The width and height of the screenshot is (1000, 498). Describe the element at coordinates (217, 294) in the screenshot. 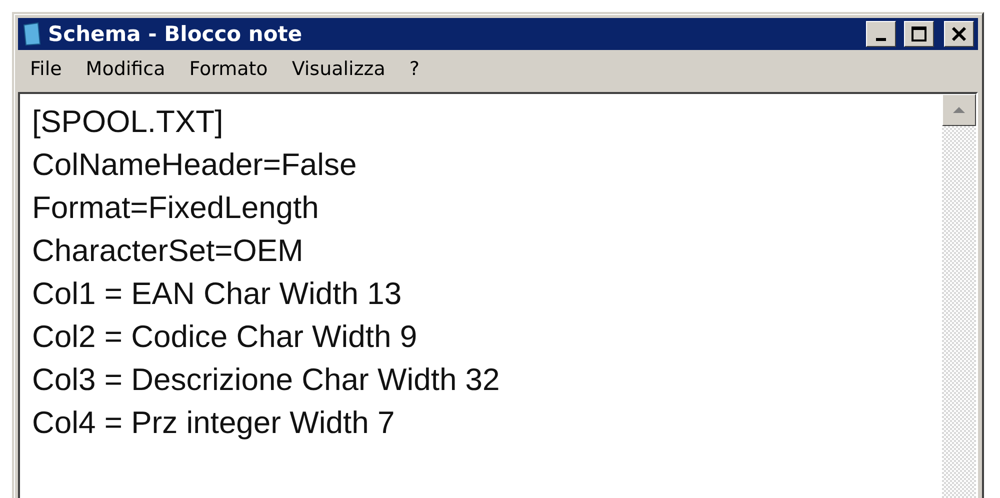

I see `text-line: Col1 = EAN Char Width 13` at that location.